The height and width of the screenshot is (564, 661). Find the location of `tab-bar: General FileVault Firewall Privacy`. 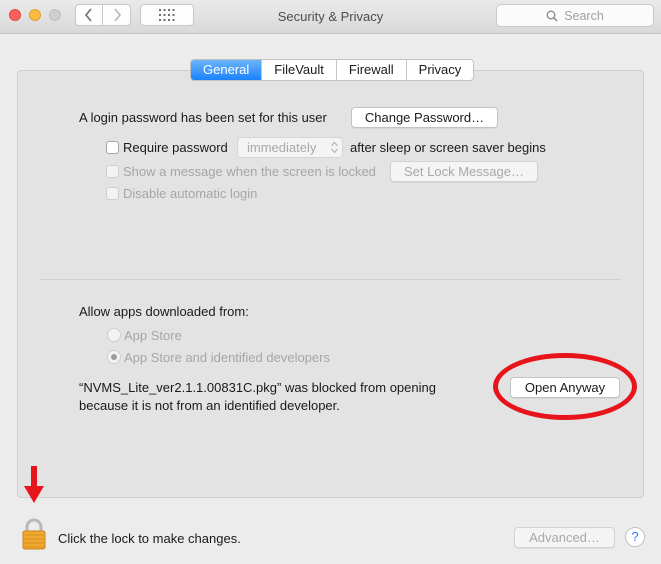

tab-bar: General FileVault Firewall Privacy is located at coordinates (332, 70).